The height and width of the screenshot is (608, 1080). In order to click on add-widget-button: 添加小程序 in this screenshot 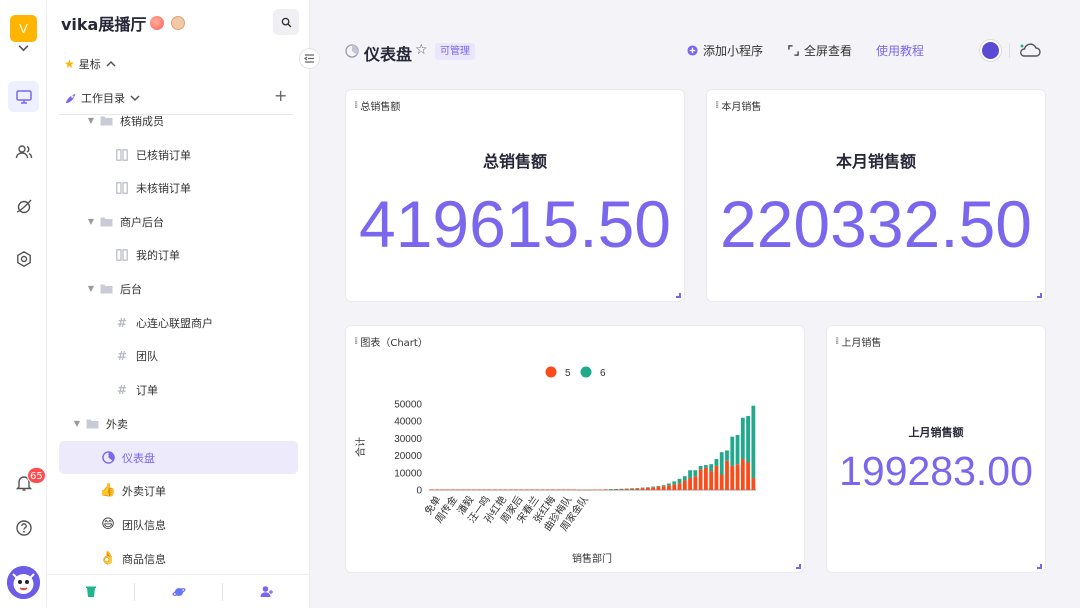, I will do `click(725, 50)`.